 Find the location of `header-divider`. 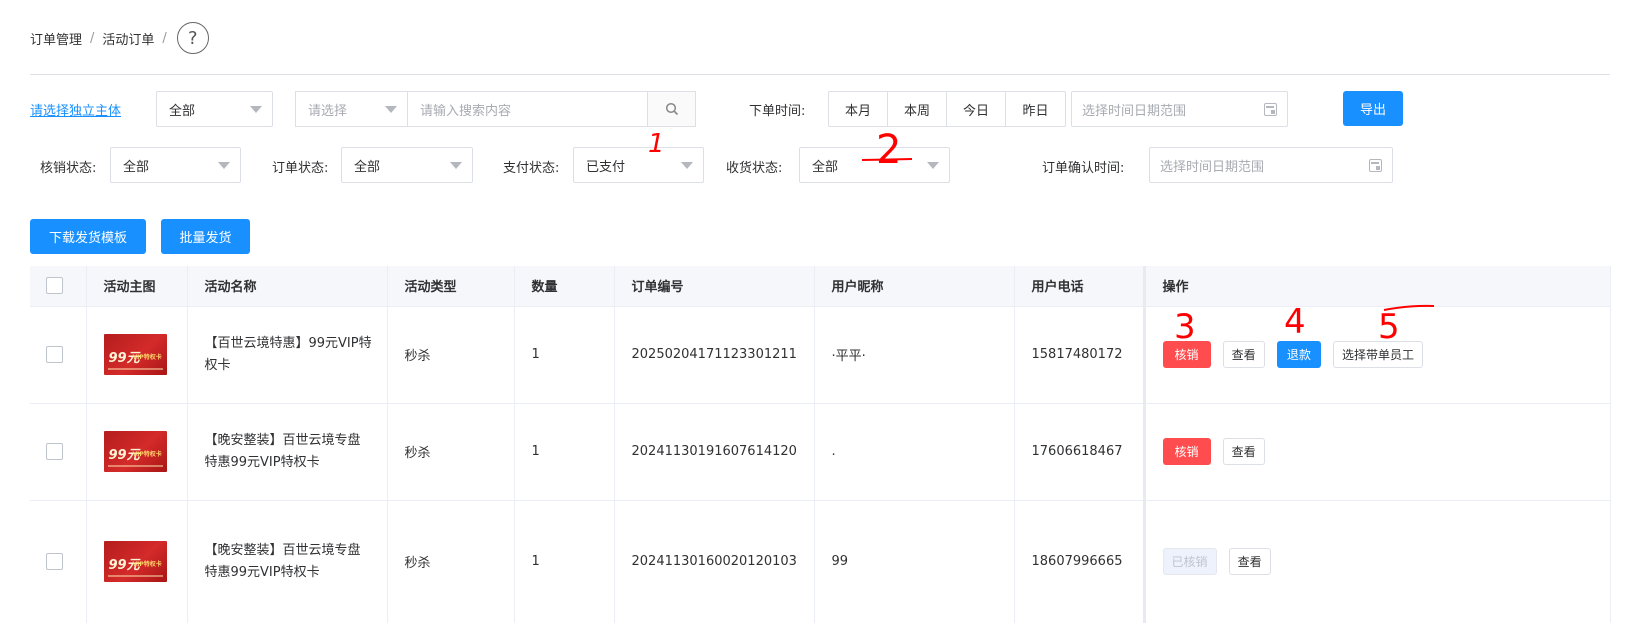

header-divider is located at coordinates (820, 74).